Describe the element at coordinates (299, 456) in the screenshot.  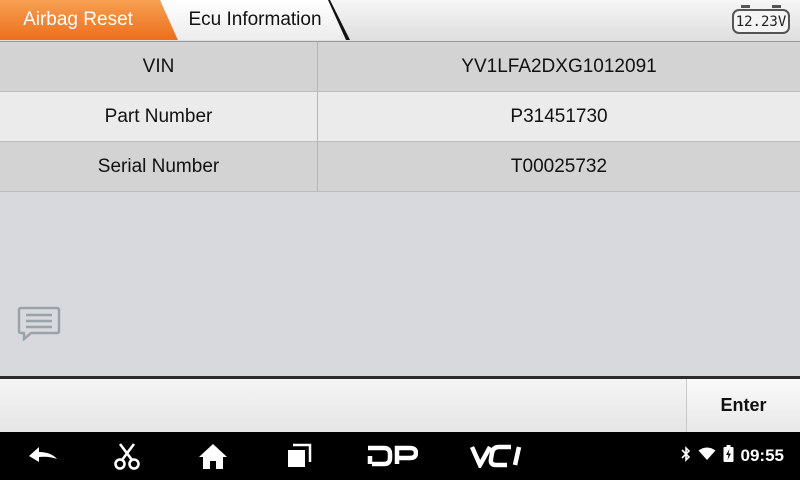
I see `recent-apps-icon` at that location.